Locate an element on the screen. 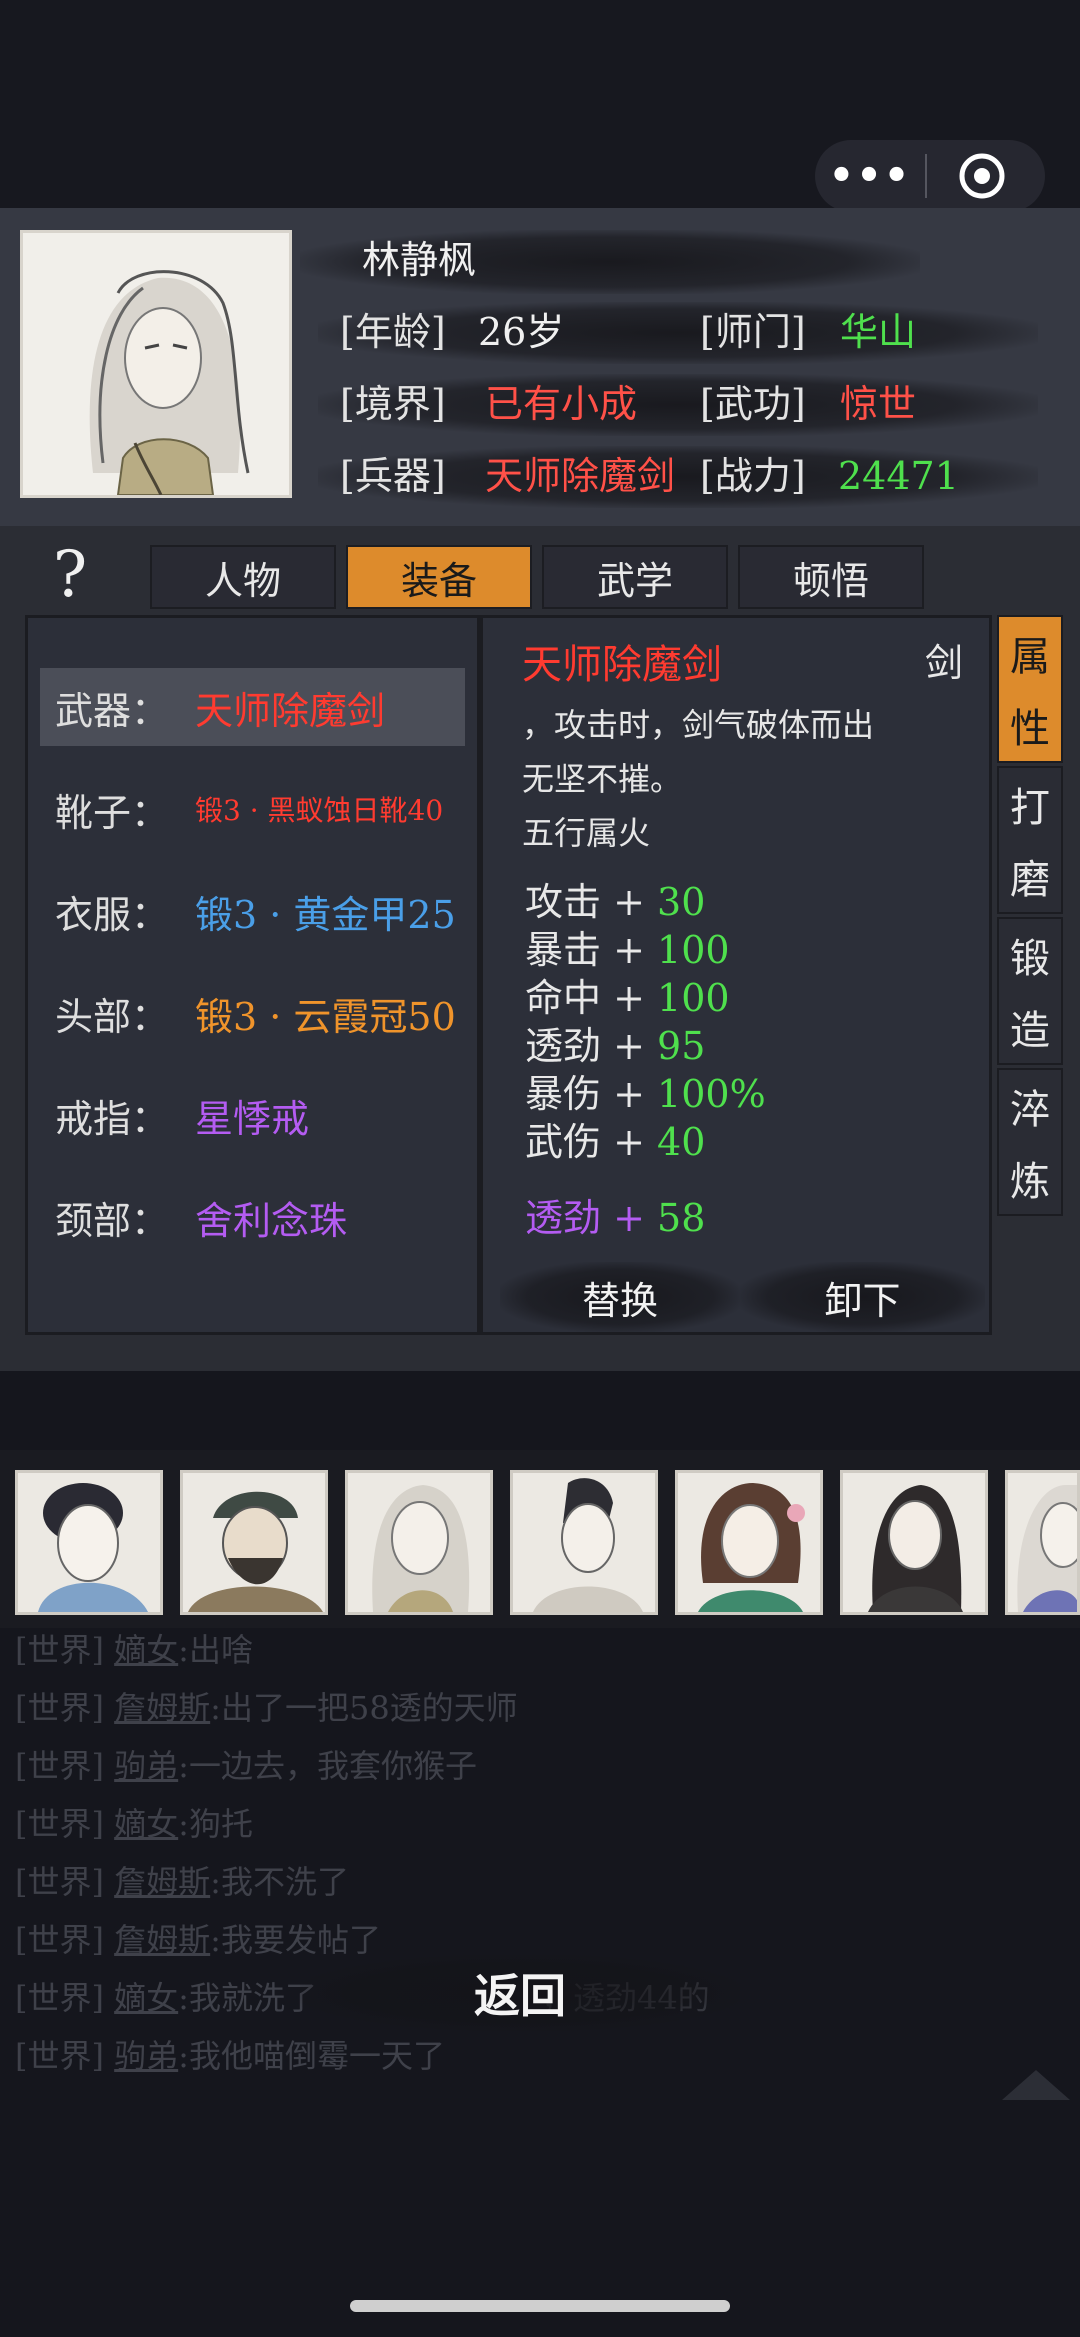  sect-value: 华山 is located at coordinates (878, 332).